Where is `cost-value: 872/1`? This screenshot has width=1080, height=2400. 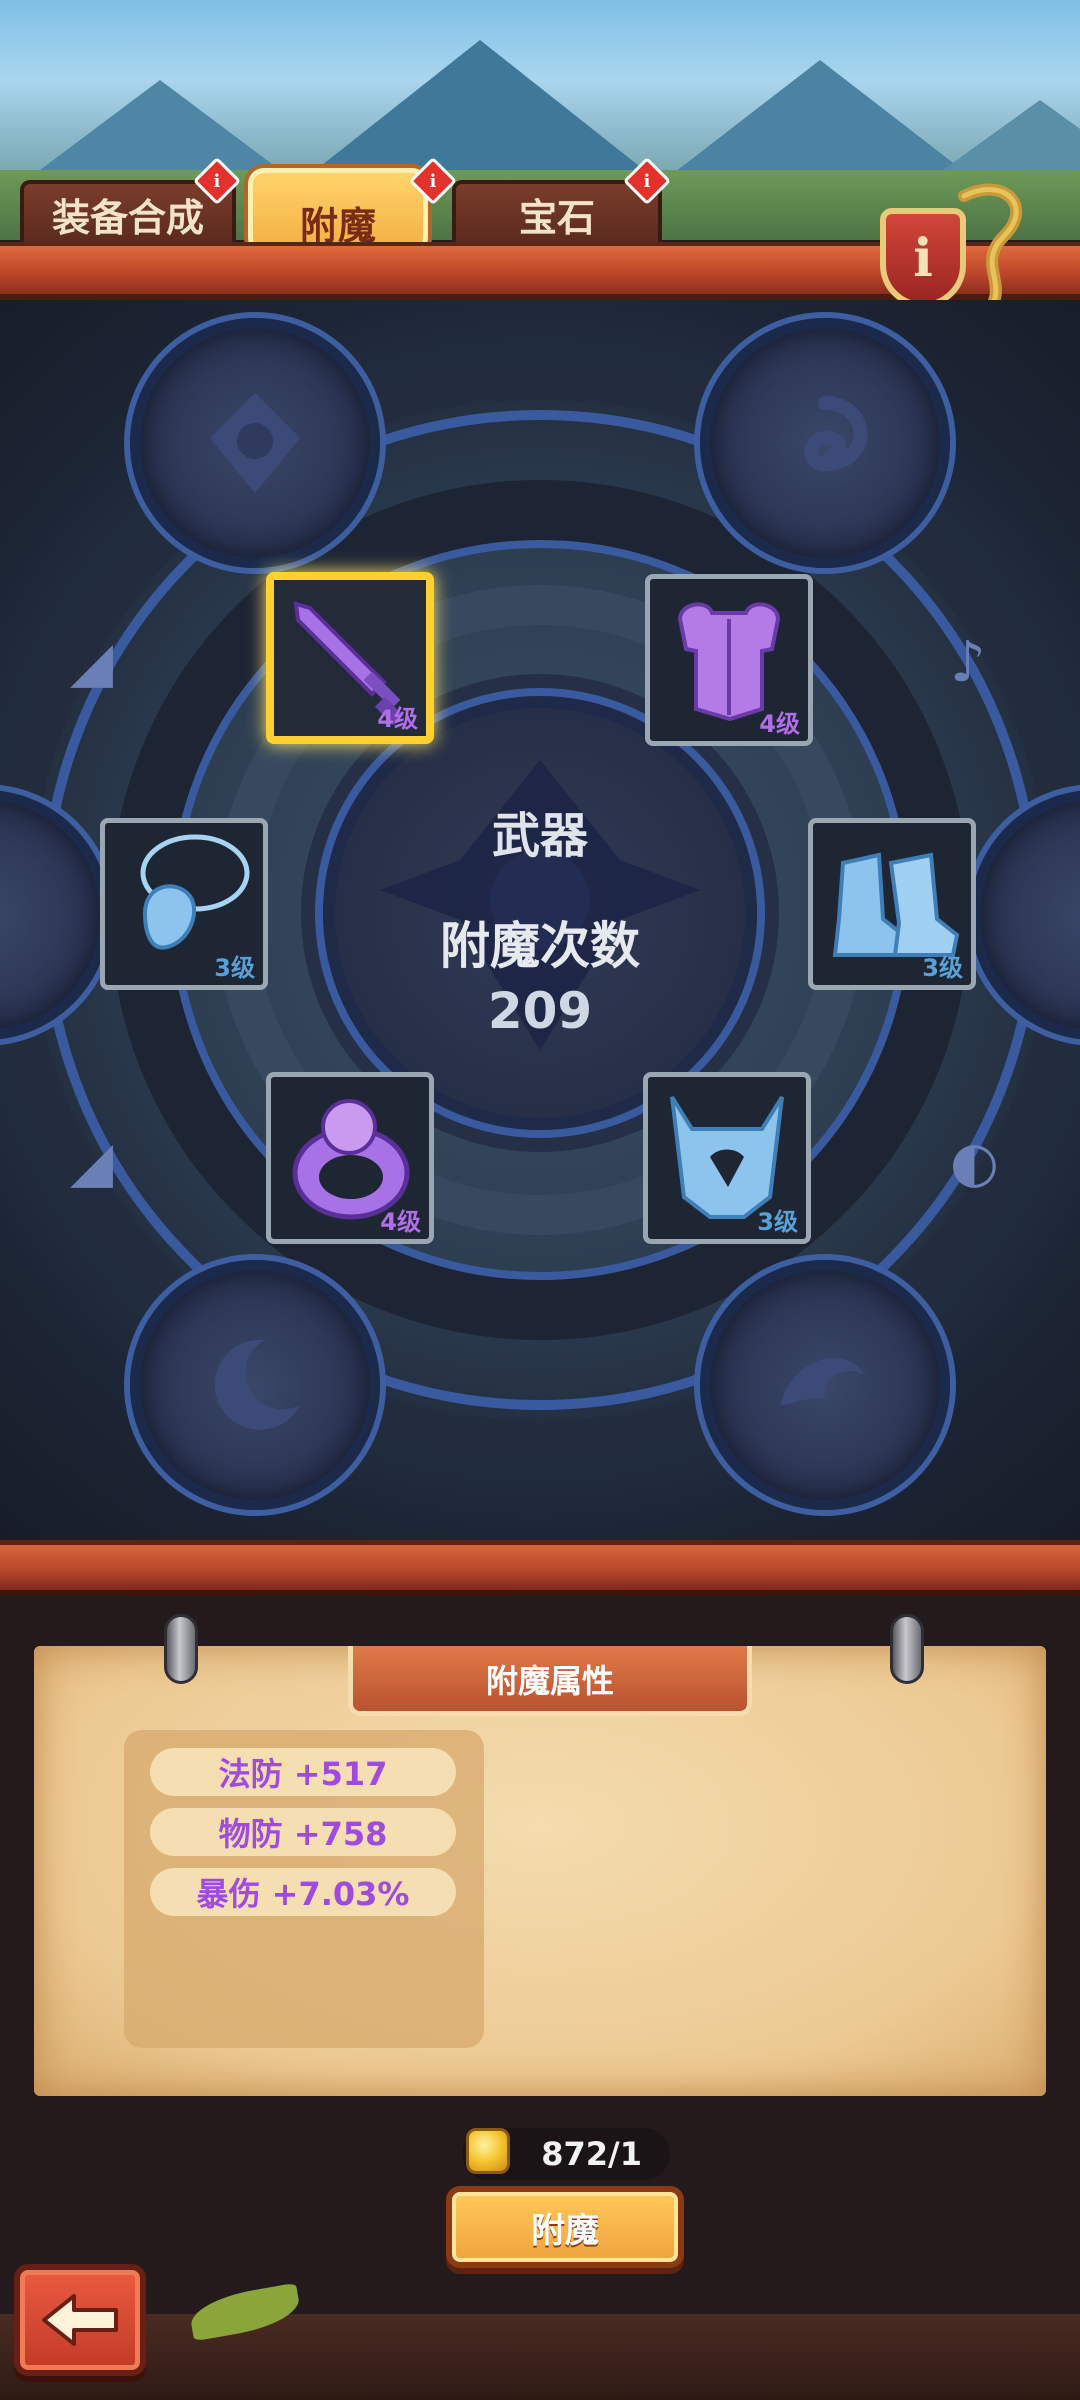
cost-value: 872/1 is located at coordinates (591, 2154).